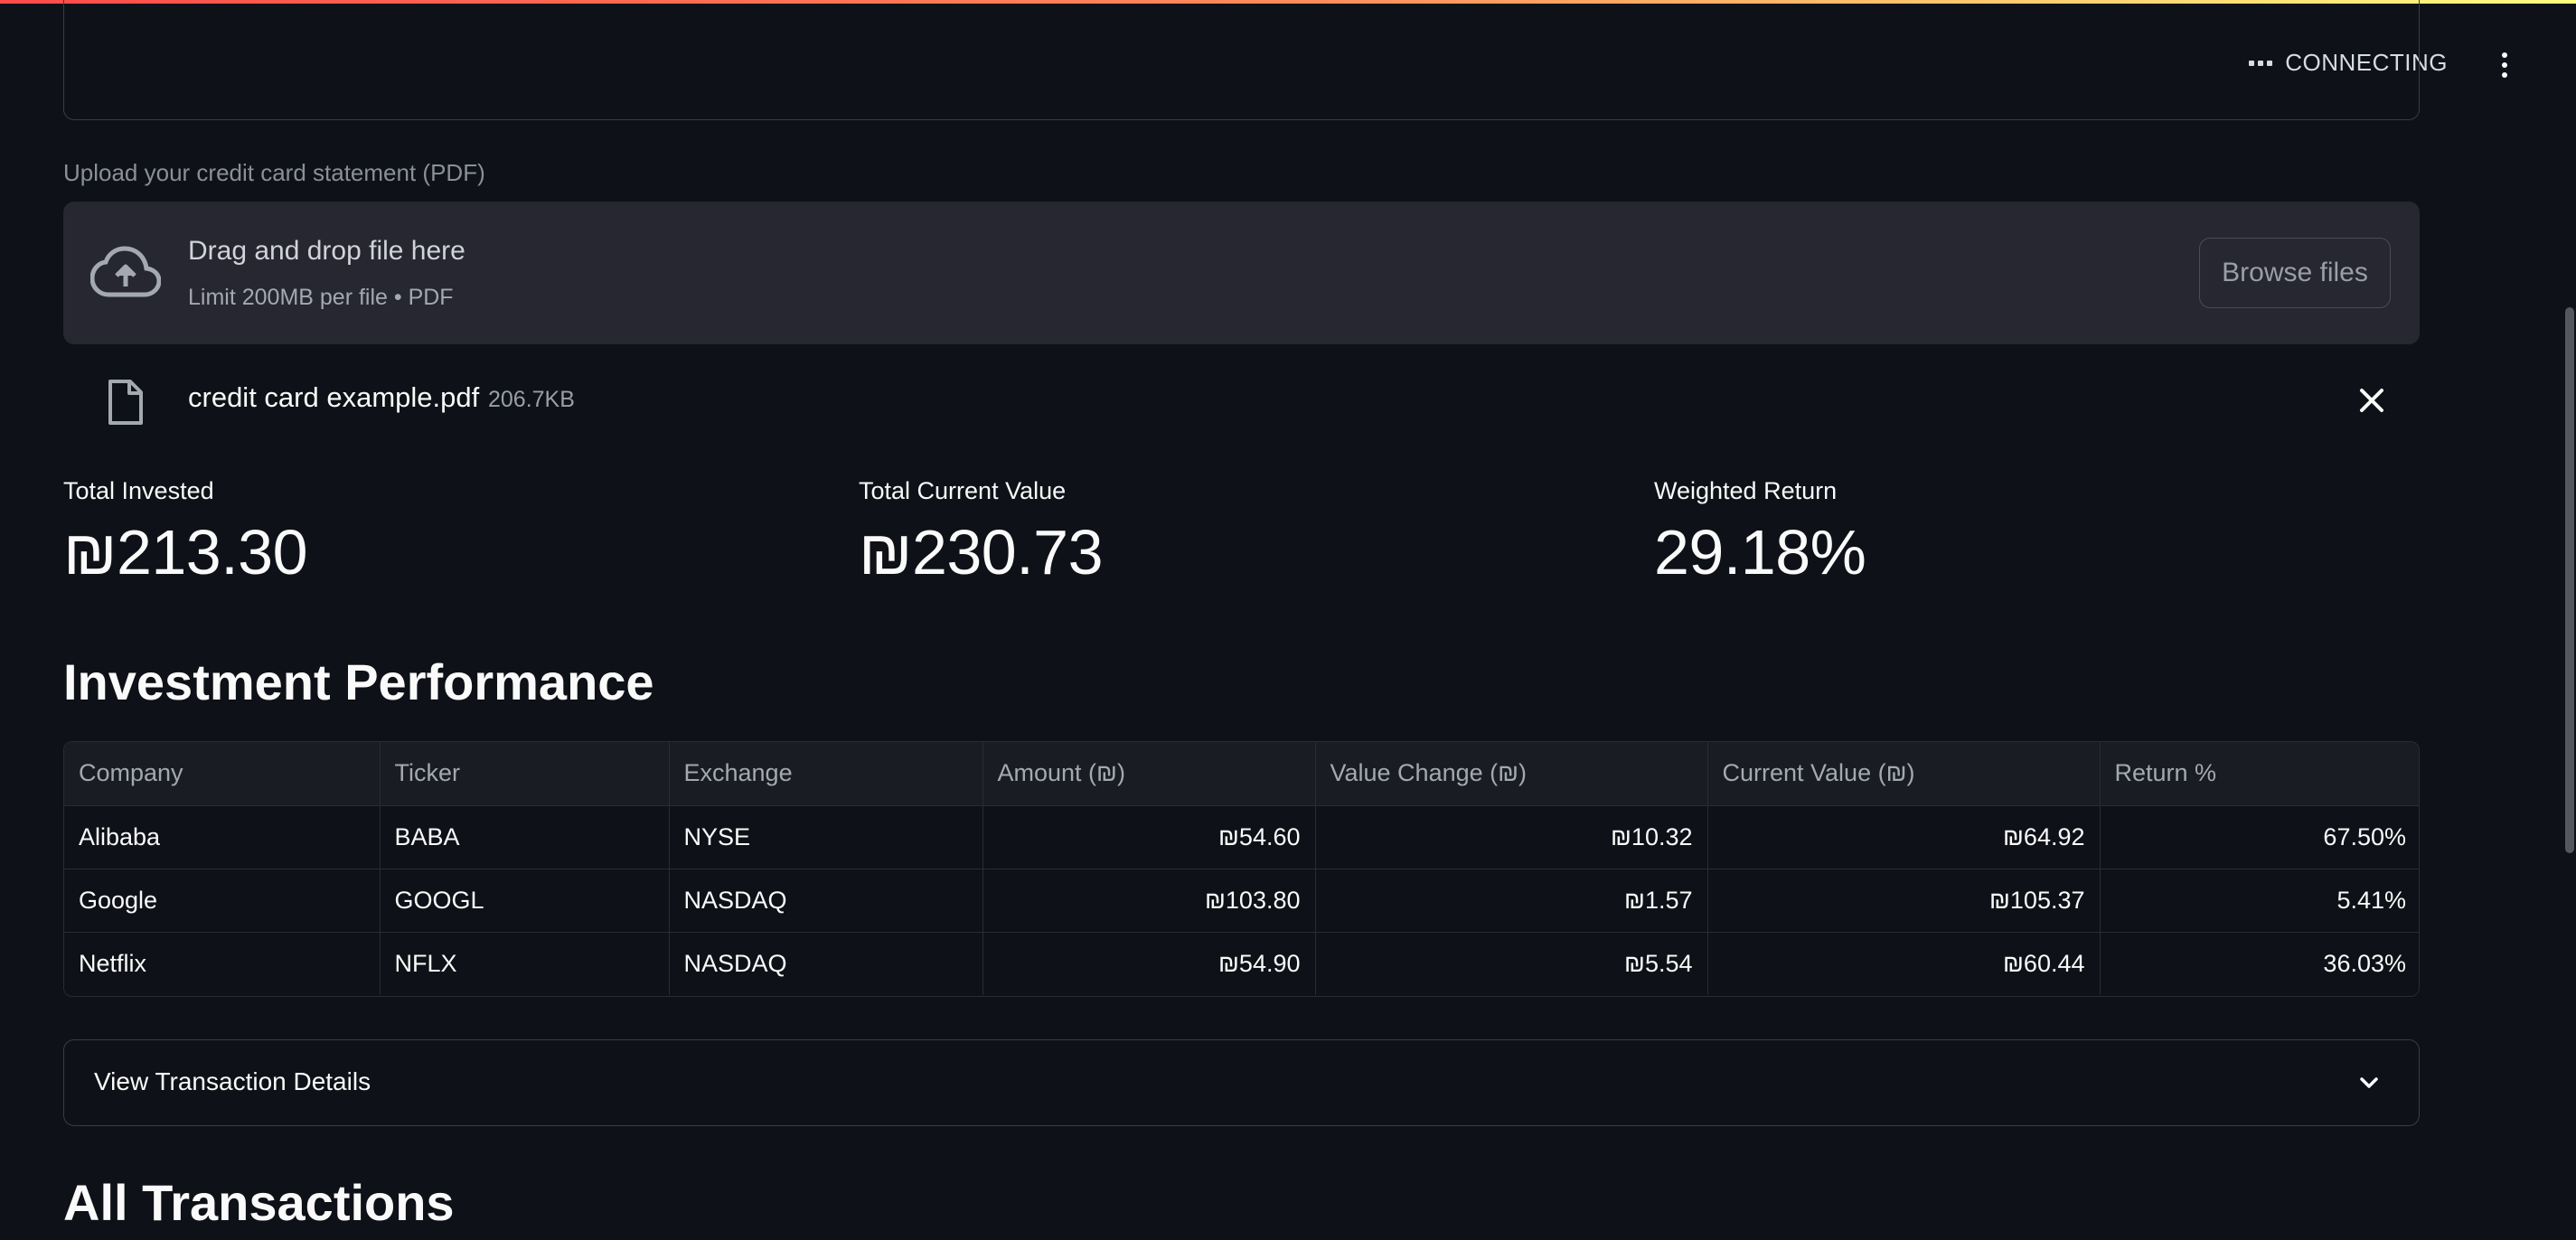  I want to click on metric-total-invested: Total Invested ₪213.30, so click(186, 532).